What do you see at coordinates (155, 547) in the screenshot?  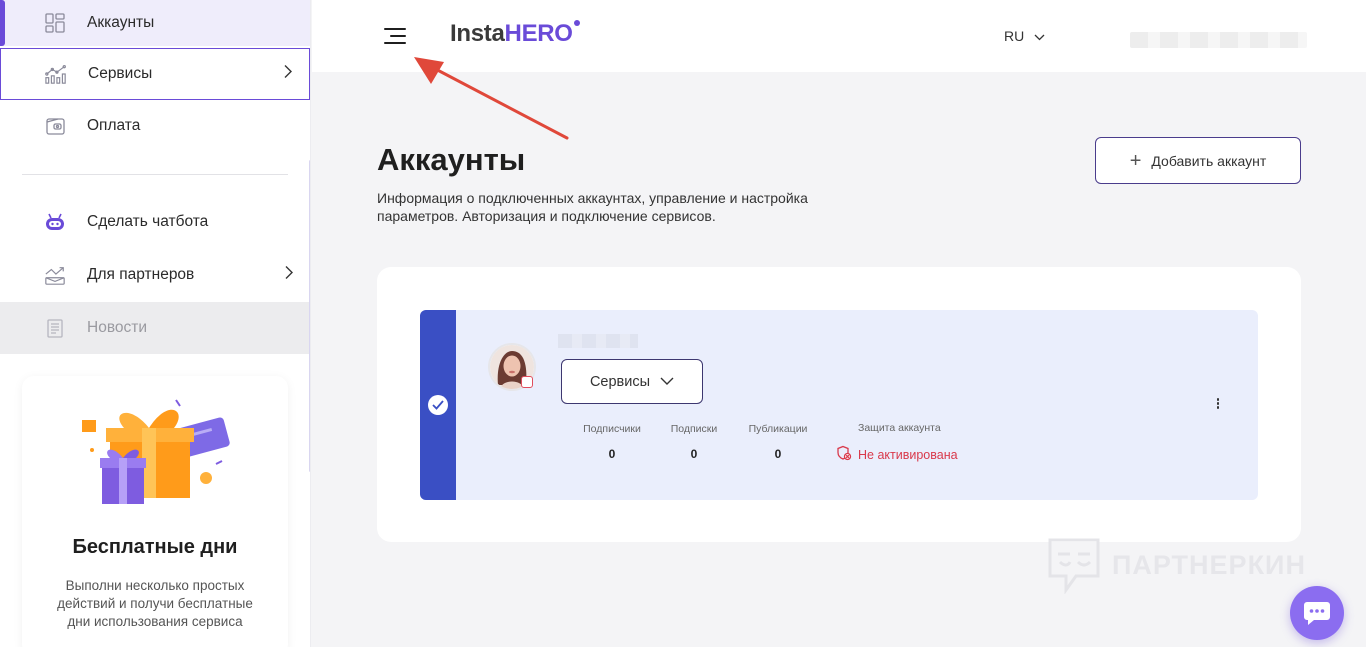 I see `promo-title: Бесплатные дни` at bounding box center [155, 547].